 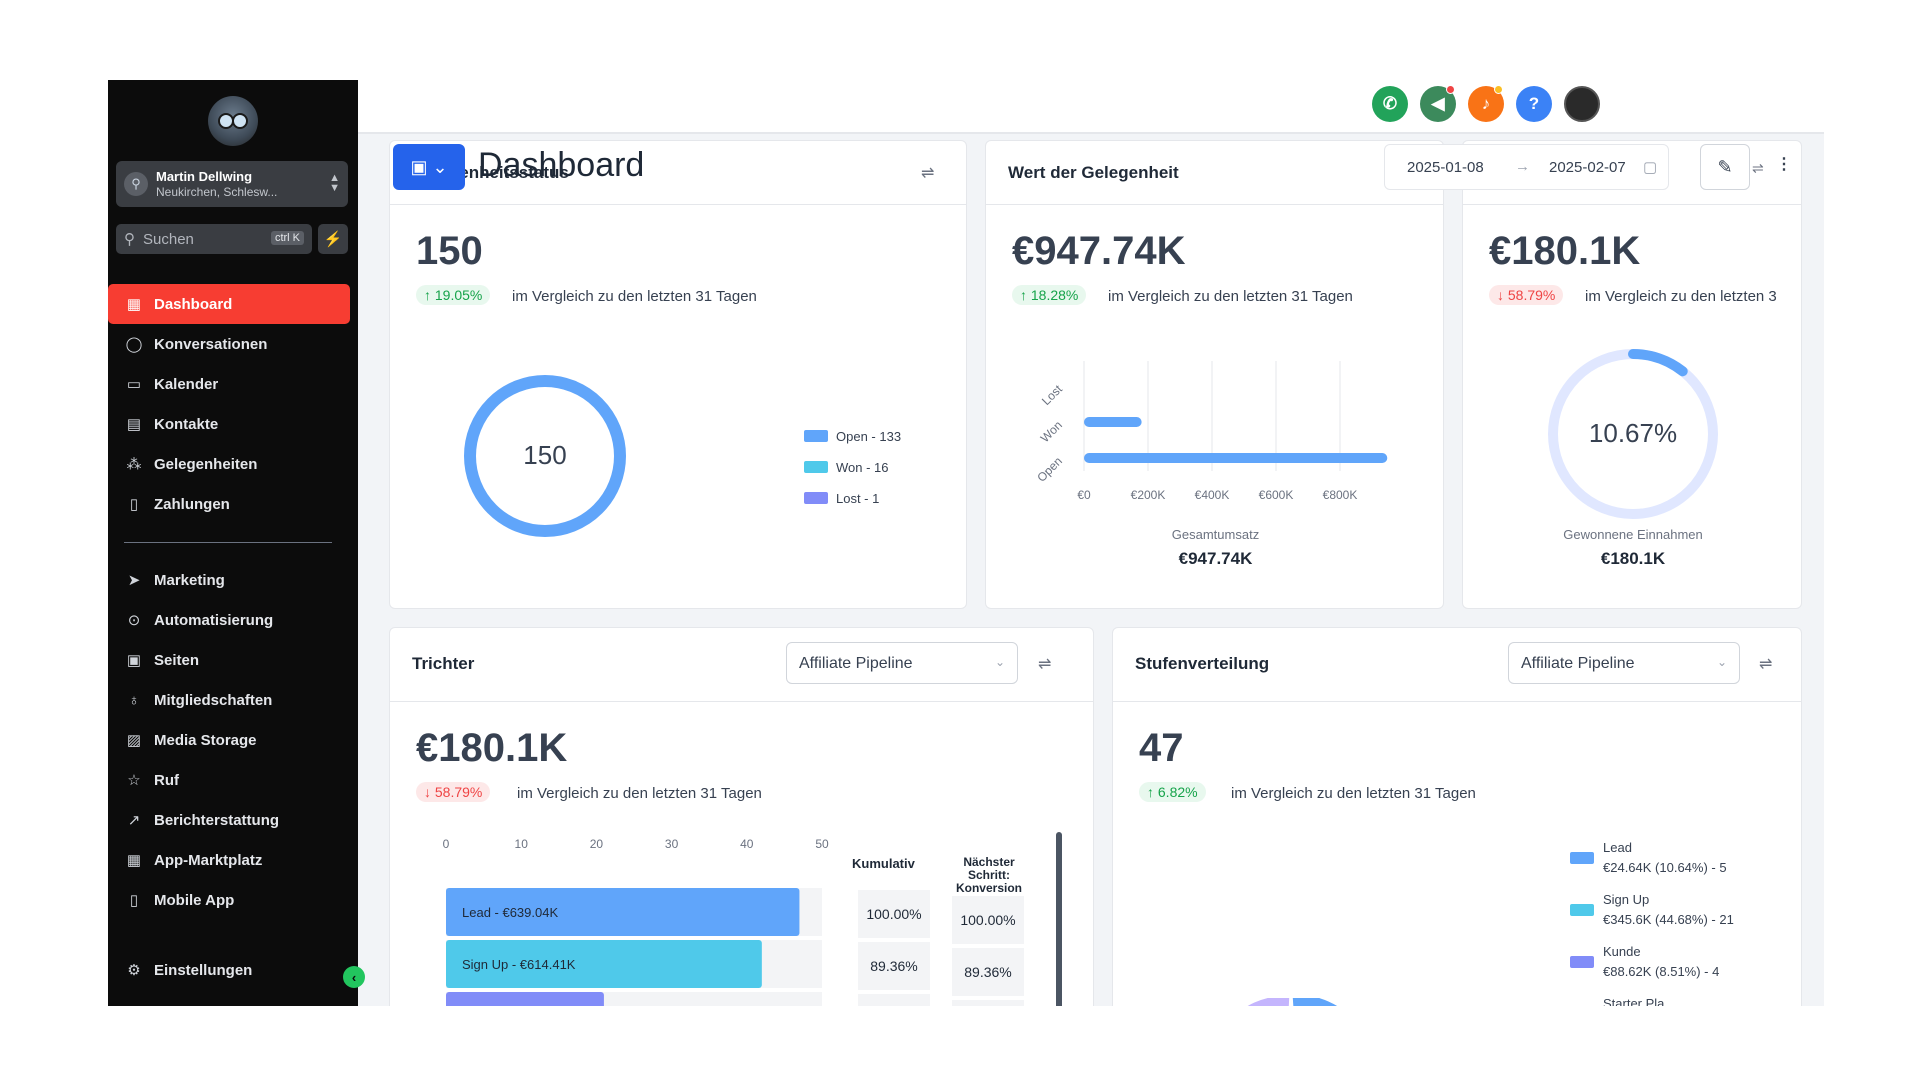 I want to click on image-icon: ▨, so click(x=134, y=740).